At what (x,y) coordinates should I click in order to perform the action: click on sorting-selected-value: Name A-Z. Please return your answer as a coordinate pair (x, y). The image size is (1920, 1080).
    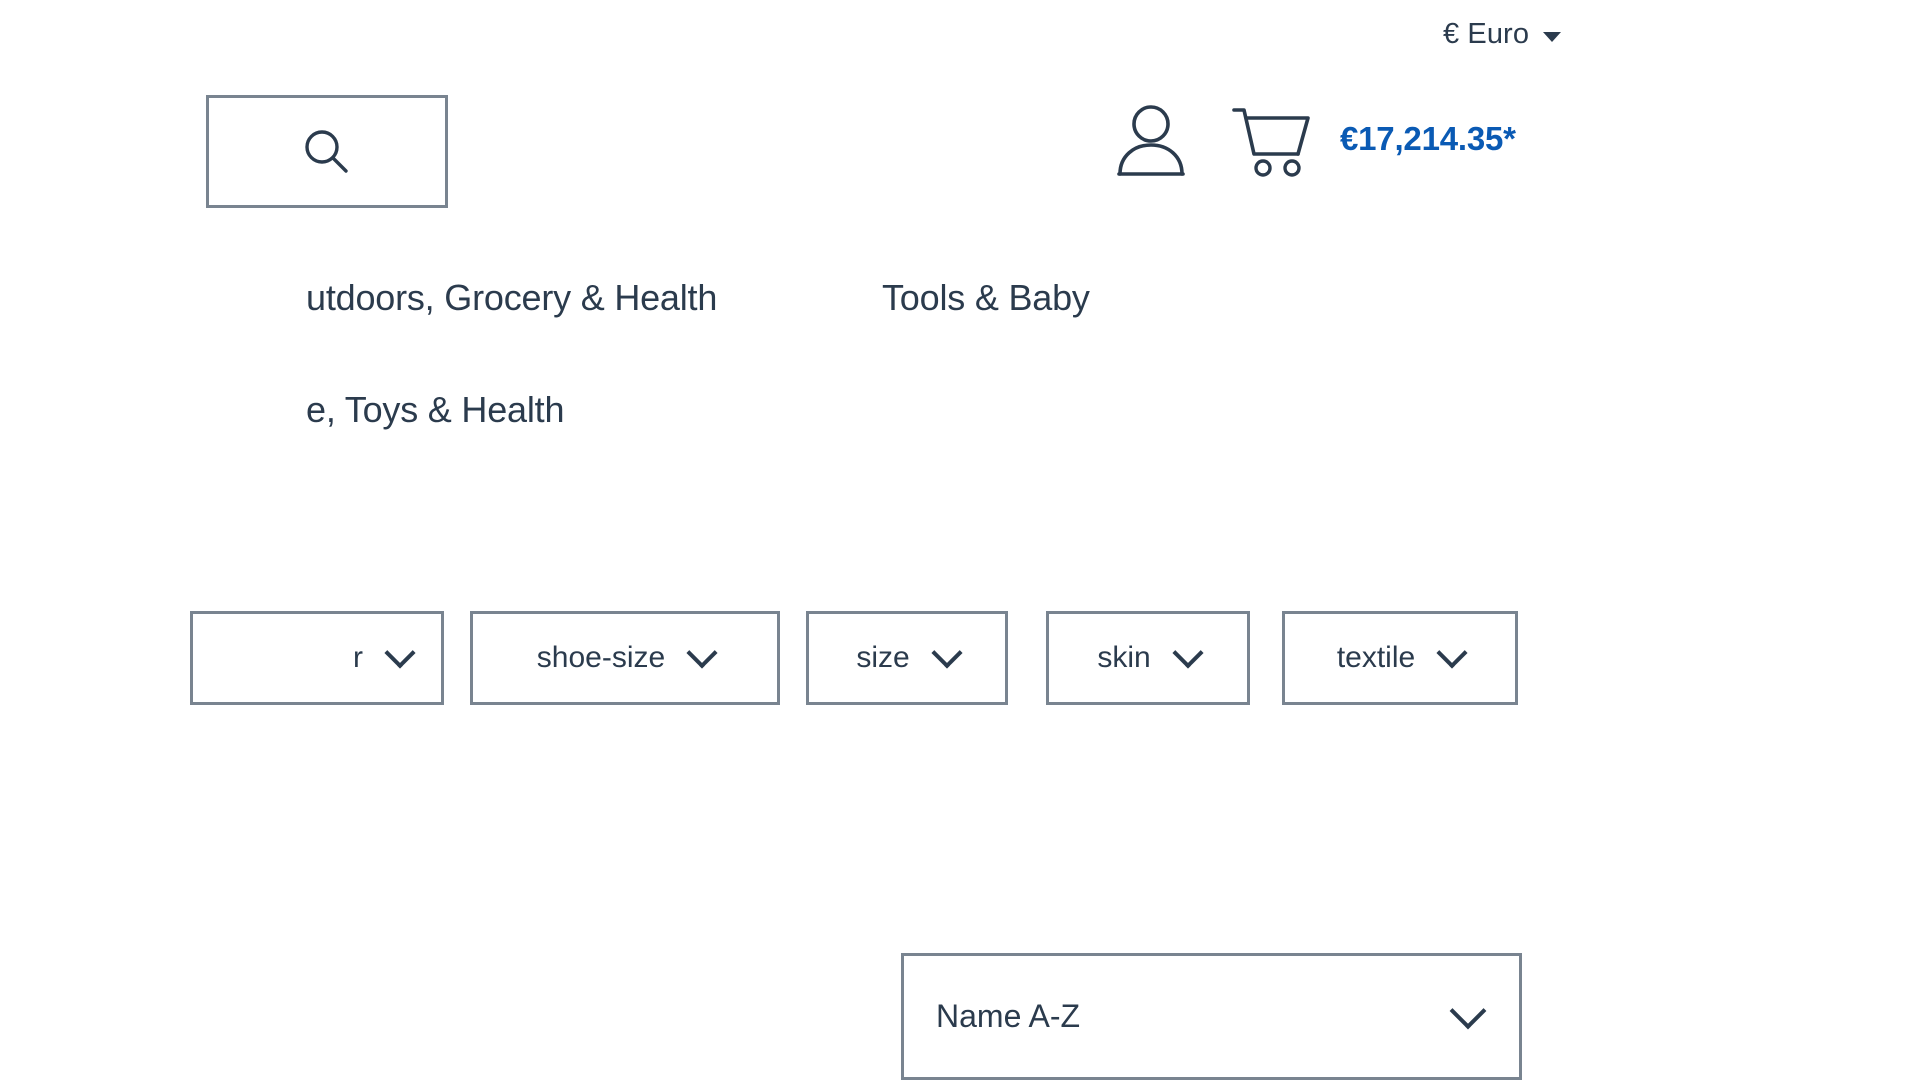
    Looking at the image, I should click on (1008, 1016).